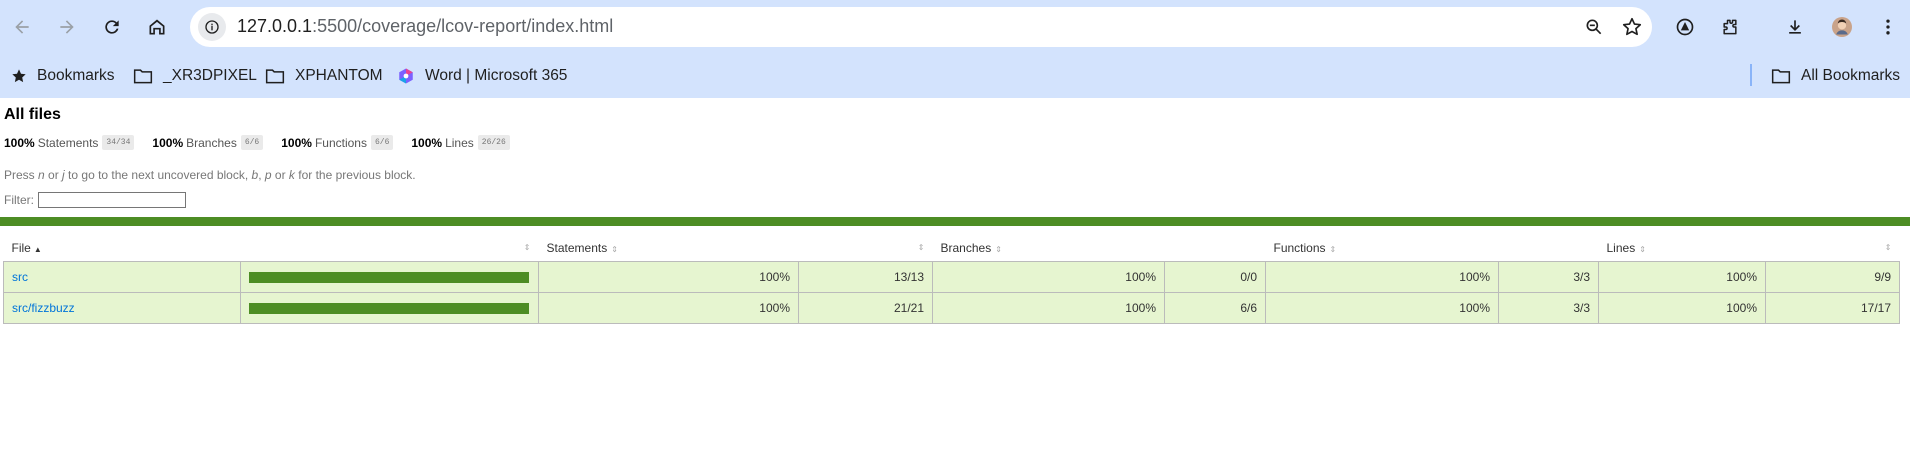  What do you see at coordinates (261, 175) in the screenshot?
I see `hint-text: ,` at bounding box center [261, 175].